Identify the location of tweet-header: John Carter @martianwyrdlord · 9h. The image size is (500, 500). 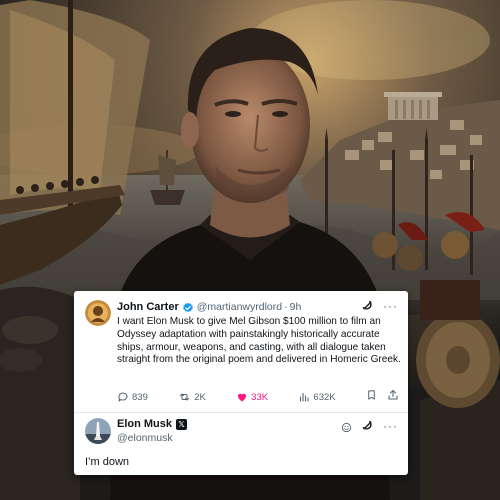
(209, 307).